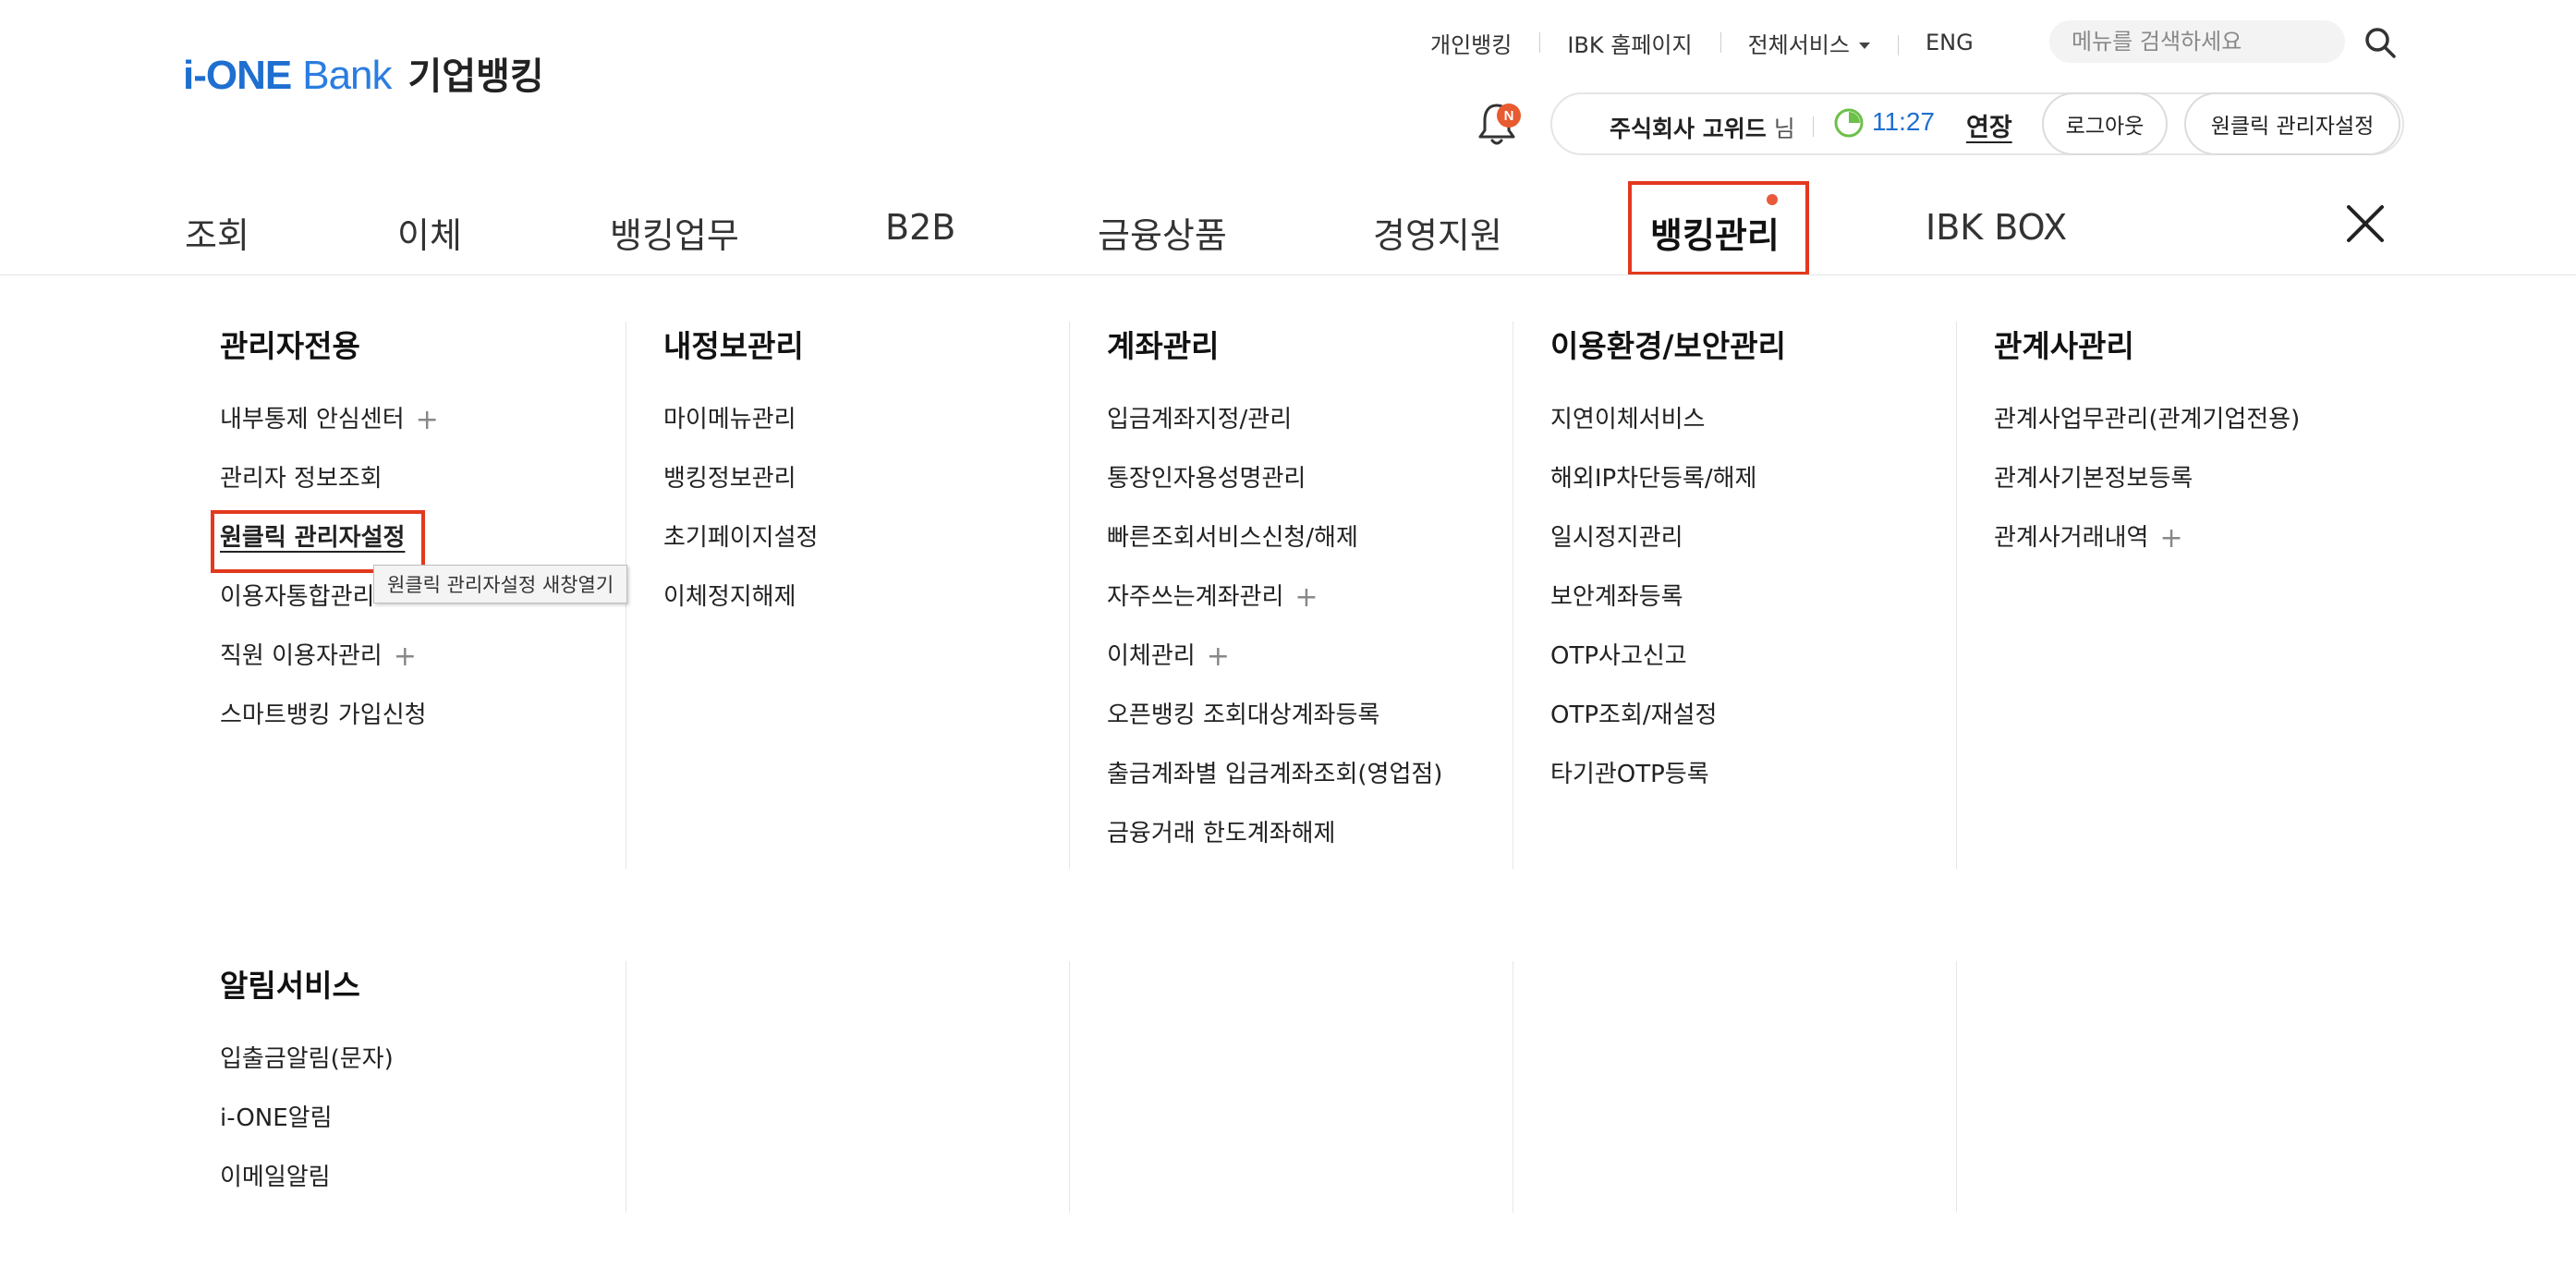 The image size is (2576, 1268). What do you see at coordinates (475, 76) in the screenshot?
I see `logo-corp-banking: 기업뱅킹` at bounding box center [475, 76].